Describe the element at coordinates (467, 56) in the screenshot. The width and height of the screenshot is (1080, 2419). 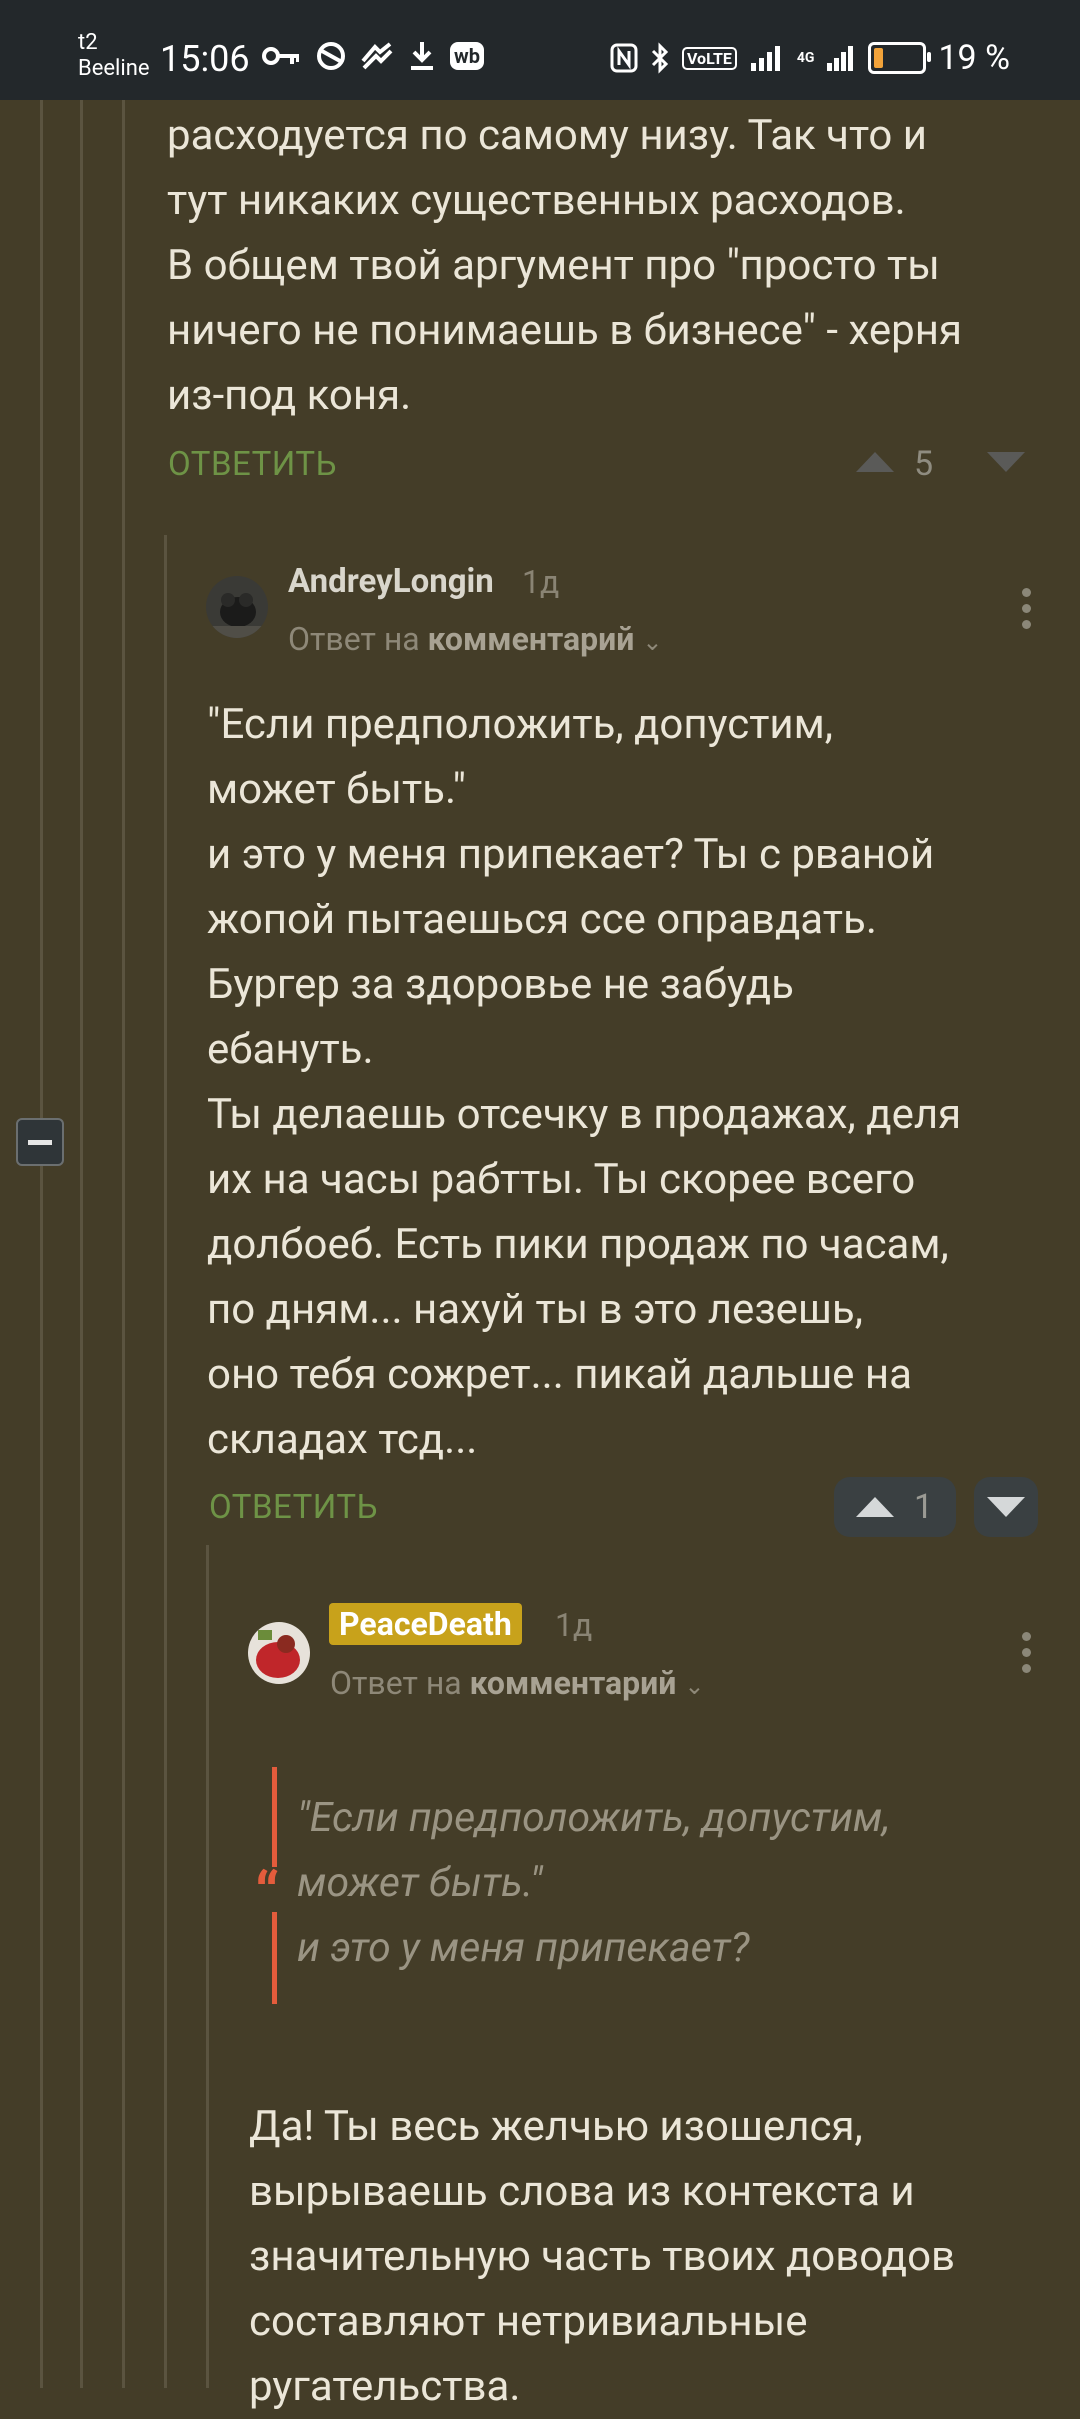
I see `wb-icon: wb` at that location.